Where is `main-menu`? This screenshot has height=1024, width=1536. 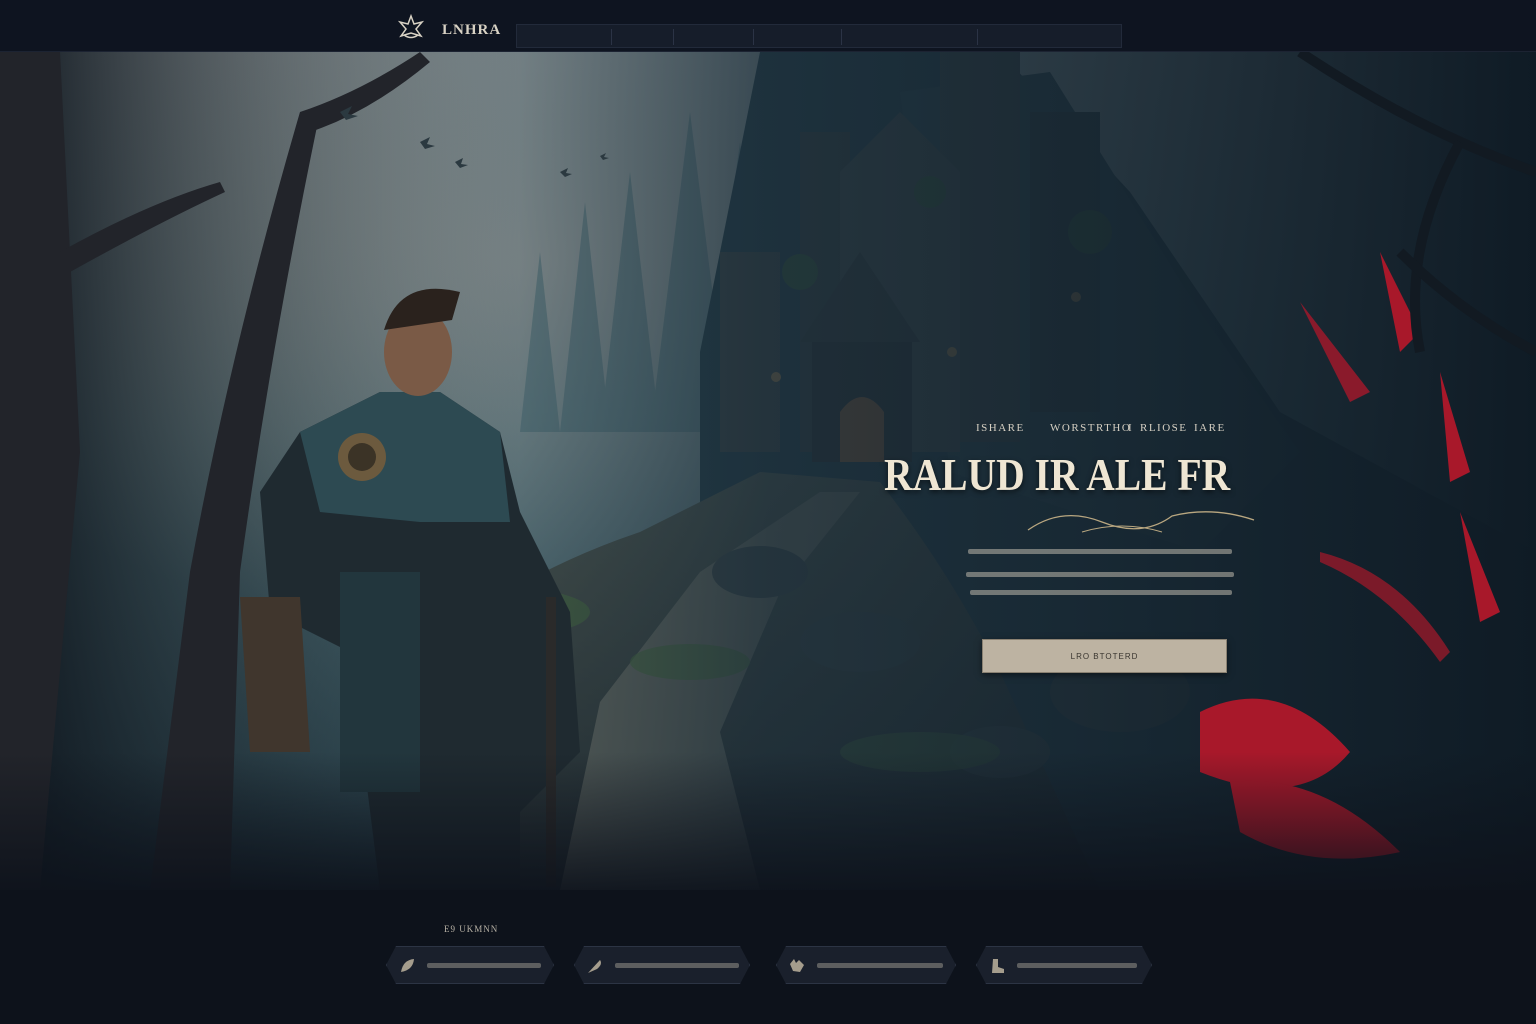 main-menu is located at coordinates (819, 36).